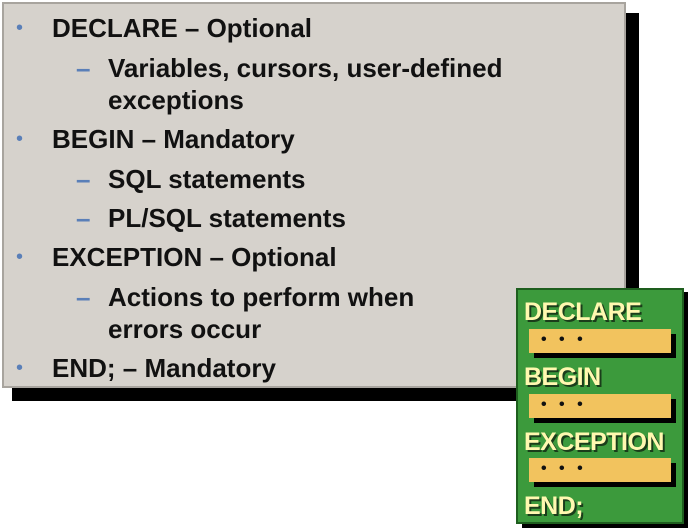 The height and width of the screenshot is (528, 688). Describe the element at coordinates (594, 442) in the screenshot. I see `exception-keyword: EXCEPTION` at that location.